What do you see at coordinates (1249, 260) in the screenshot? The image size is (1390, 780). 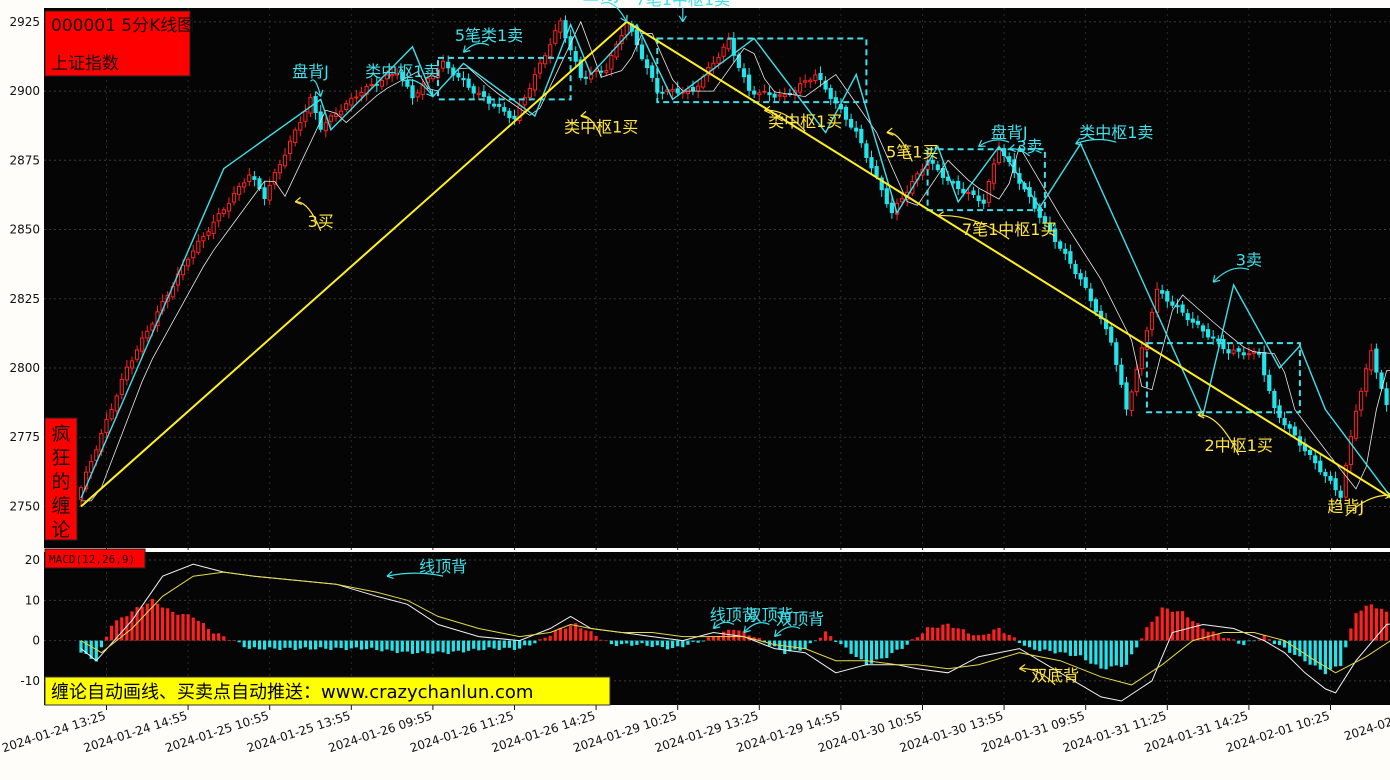 I see `price-signal-label: 3卖` at bounding box center [1249, 260].